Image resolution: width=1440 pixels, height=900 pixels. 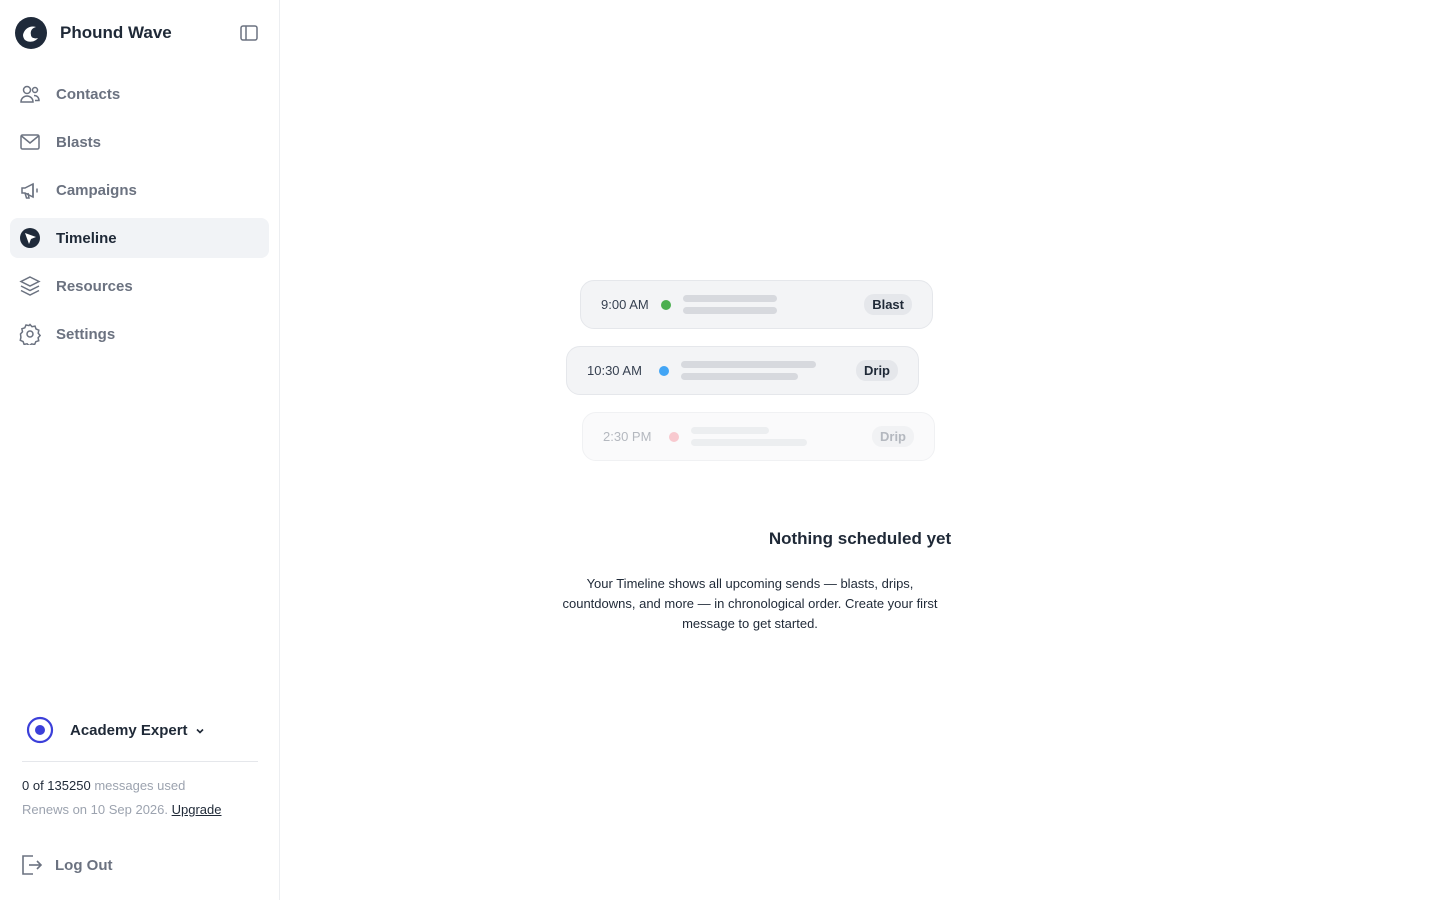 I want to click on preview-time: 2:30 PM, so click(x=627, y=436).